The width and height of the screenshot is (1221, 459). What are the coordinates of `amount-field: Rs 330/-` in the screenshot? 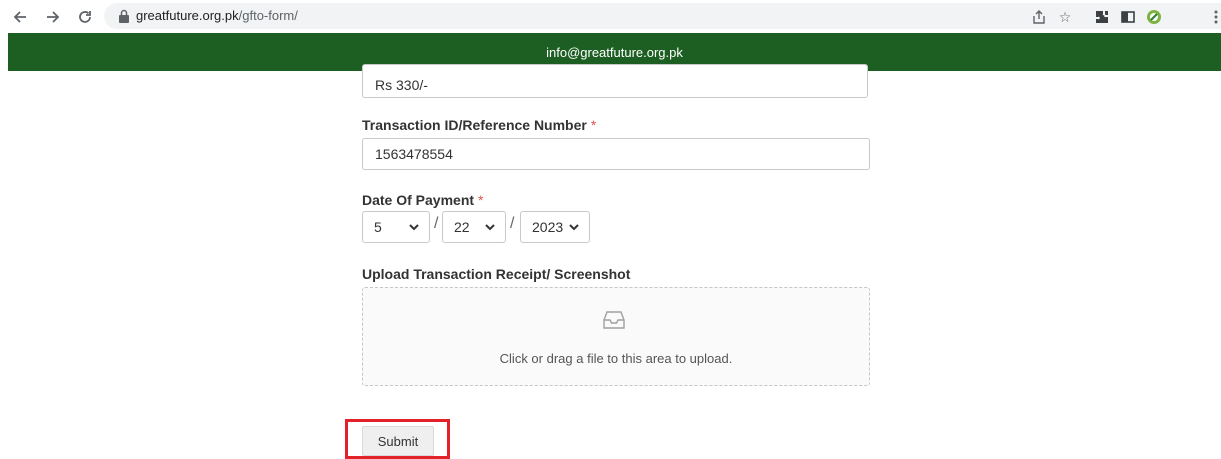 It's located at (615, 81).